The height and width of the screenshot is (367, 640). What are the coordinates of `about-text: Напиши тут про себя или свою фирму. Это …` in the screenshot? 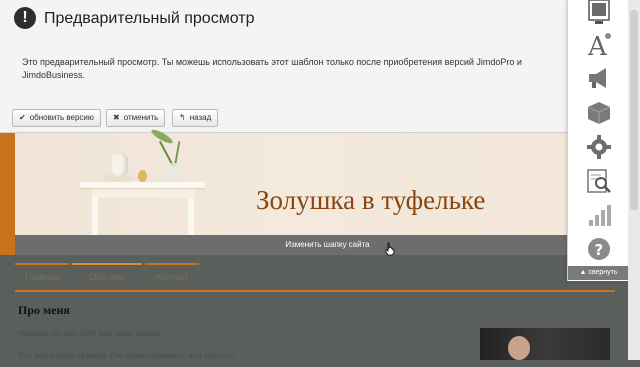 It's located at (183, 345).